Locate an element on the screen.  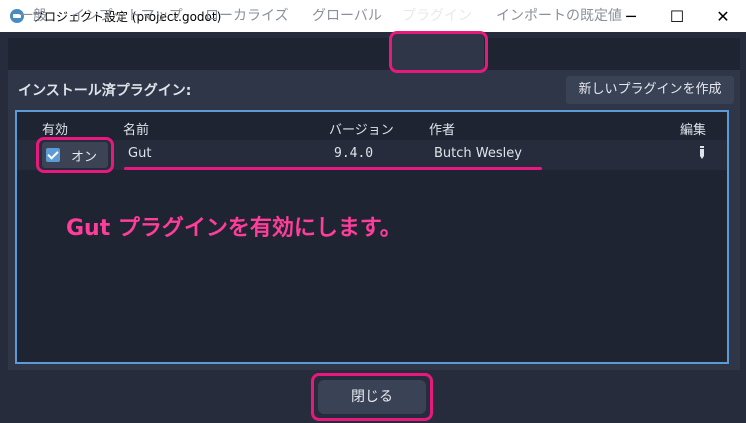
column-enabled: 有効 is located at coordinates (55, 130).